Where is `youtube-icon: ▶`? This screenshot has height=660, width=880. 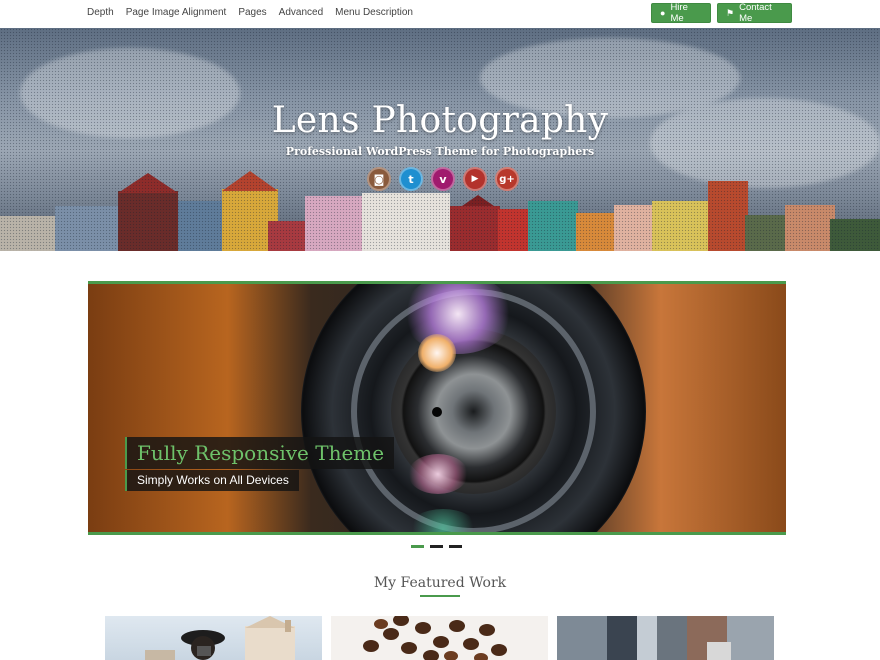
youtube-icon: ▶ is located at coordinates (475, 179).